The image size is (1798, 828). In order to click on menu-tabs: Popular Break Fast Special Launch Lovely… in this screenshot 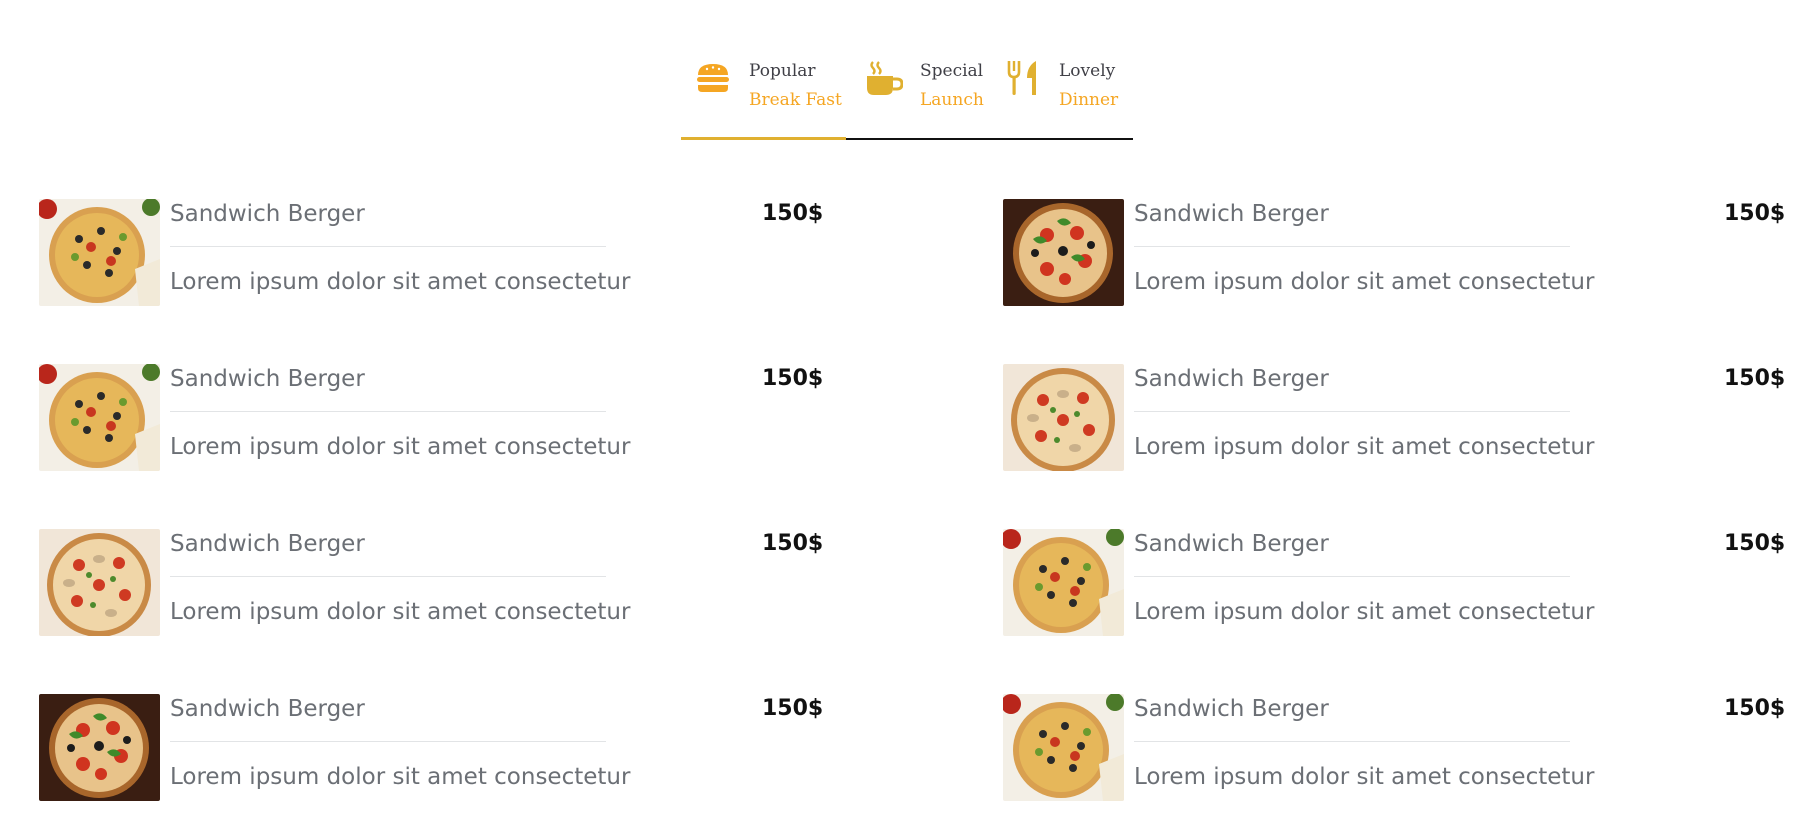, I will do `click(907, 97)`.